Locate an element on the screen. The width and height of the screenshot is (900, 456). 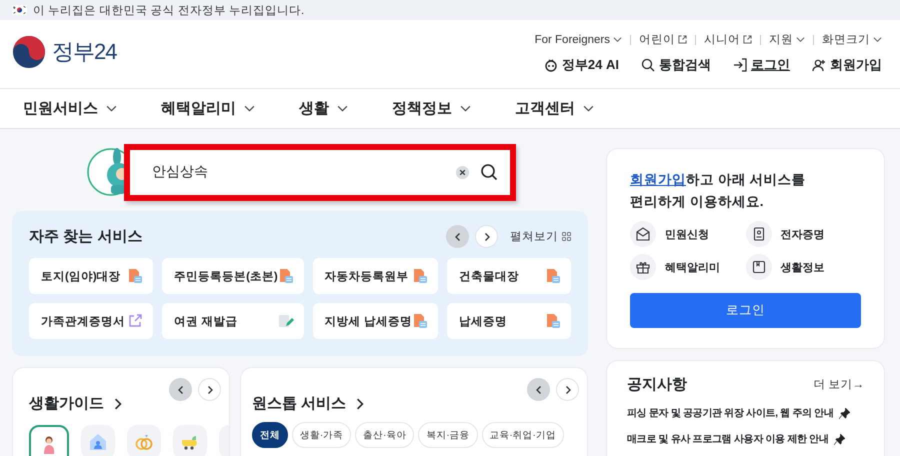
util-link: 어린이 is located at coordinates (663, 39).